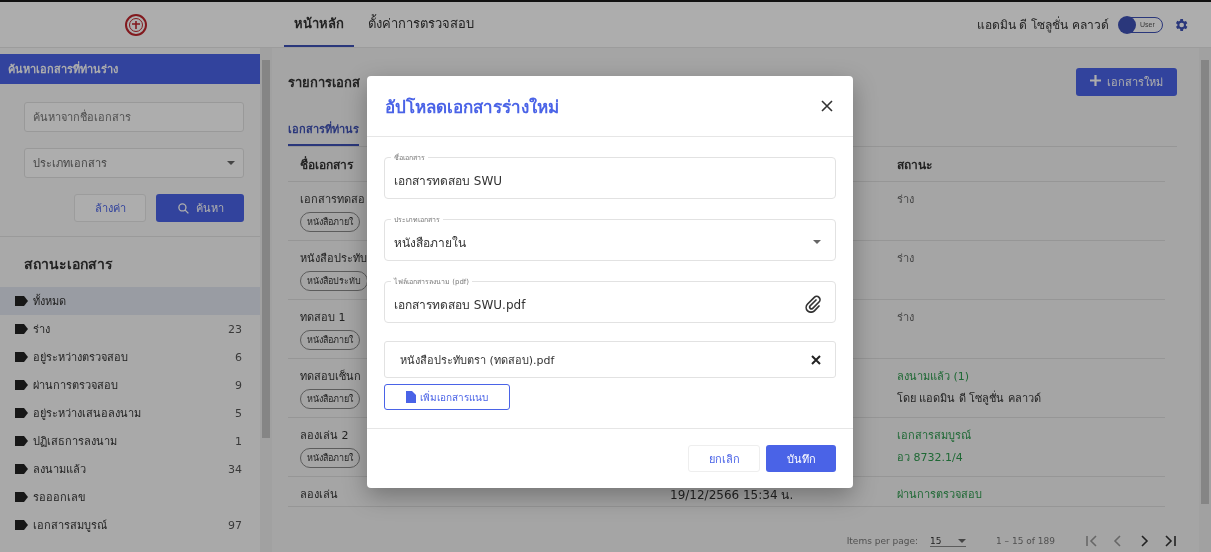  What do you see at coordinates (130, 301) in the screenshot?
I see `status-filter-item: ทั้งหมด` at bounding box center [130, 301].